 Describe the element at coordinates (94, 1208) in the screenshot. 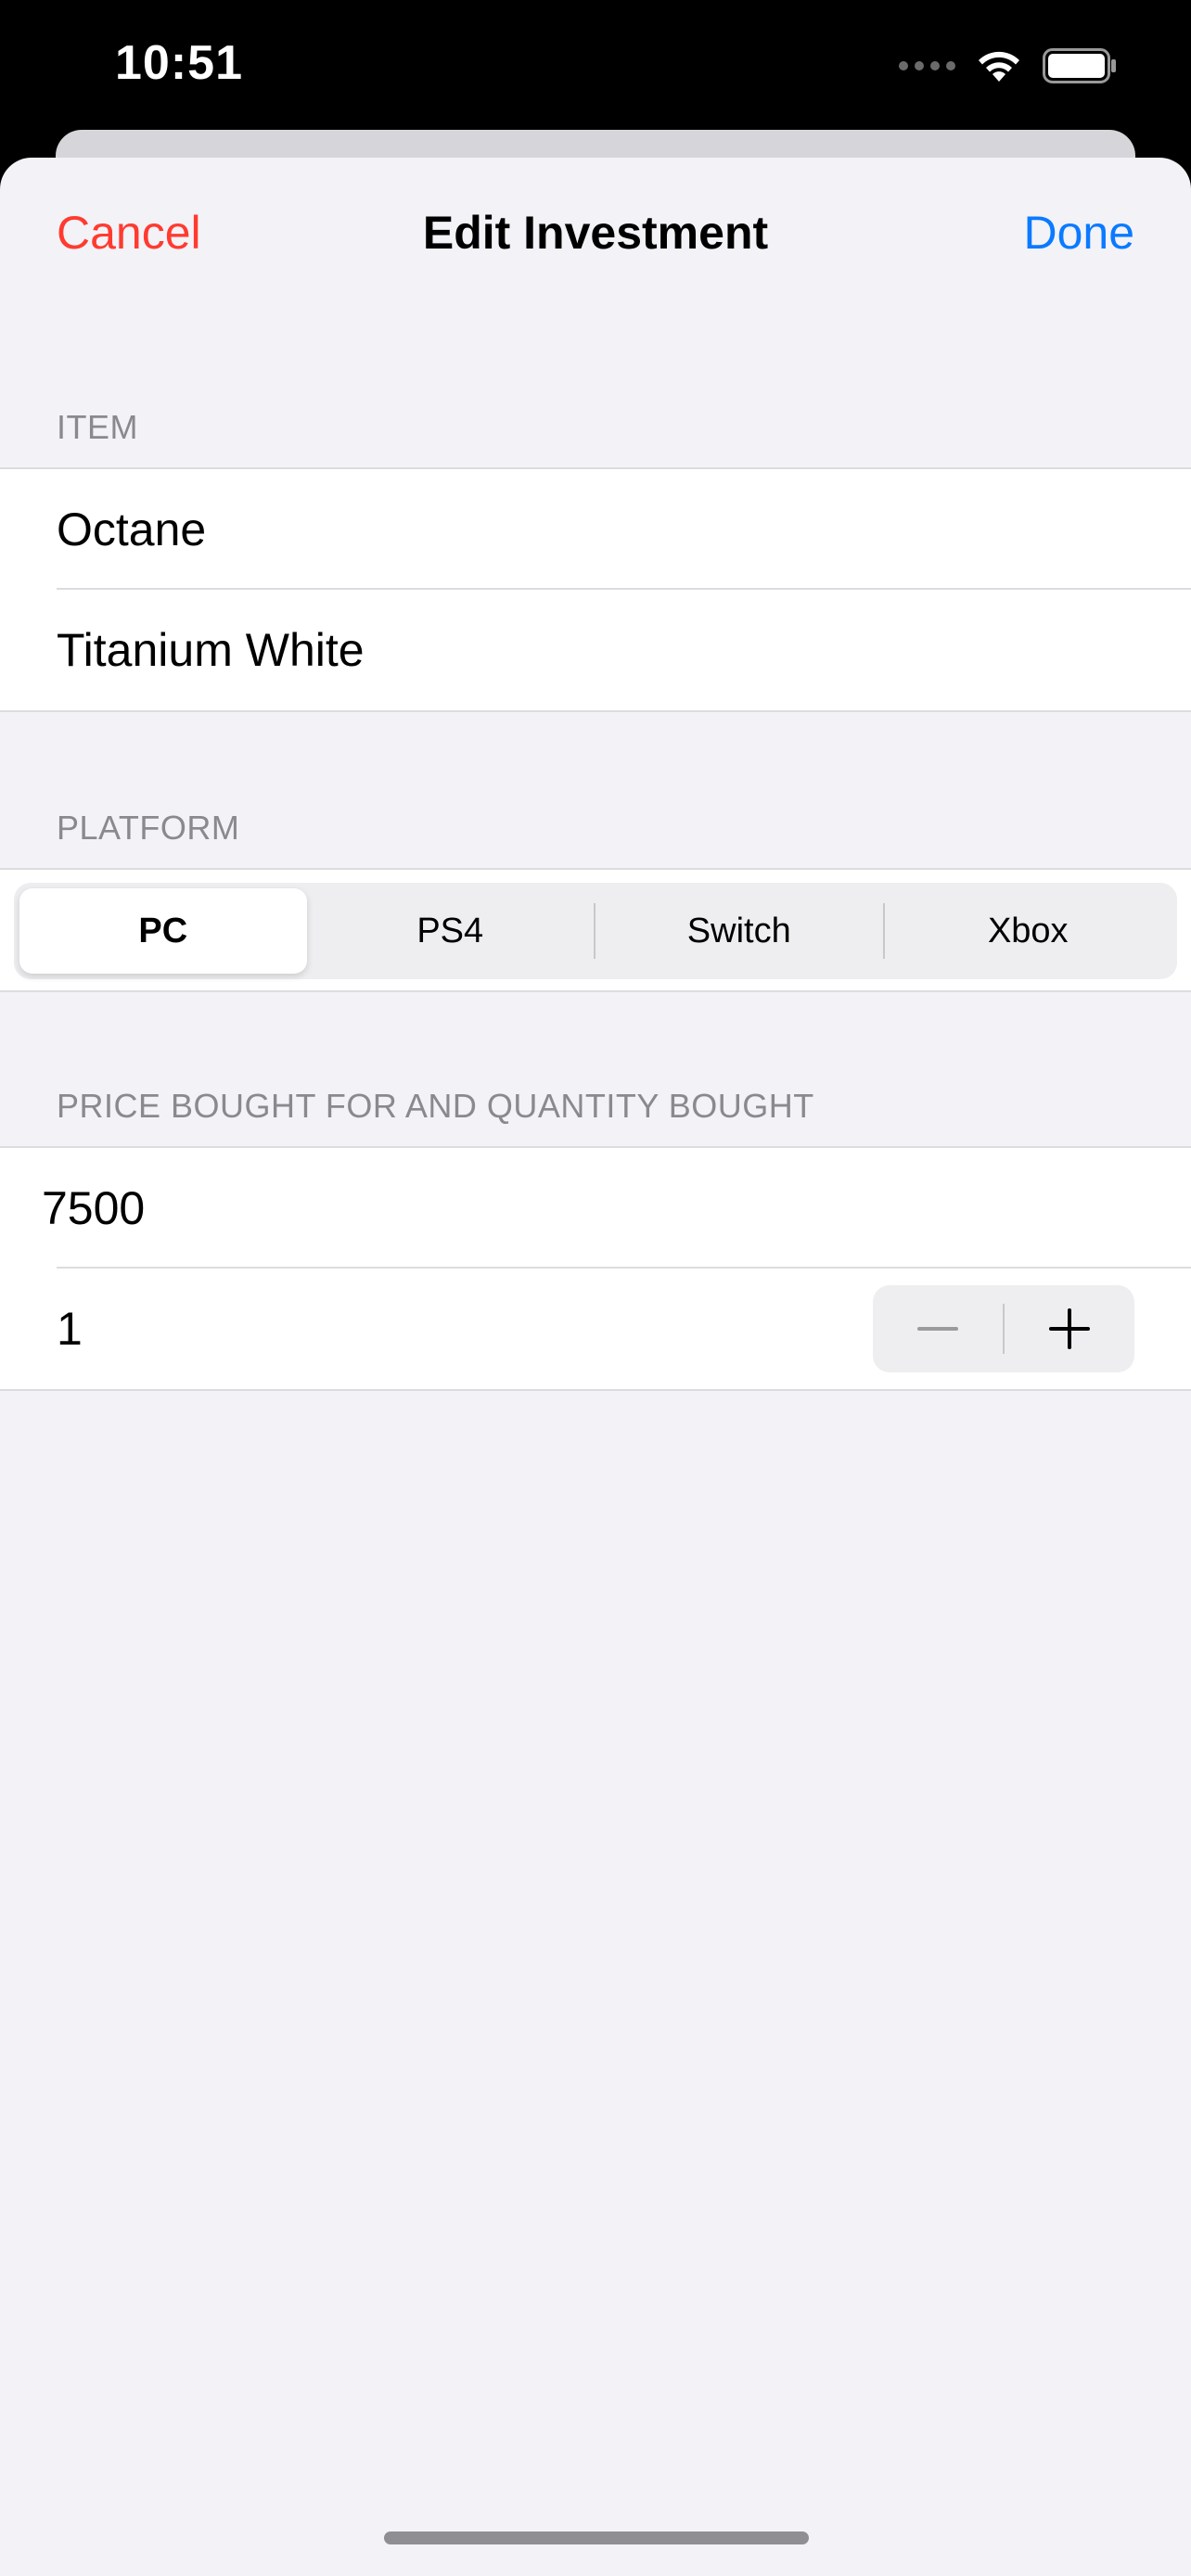

I see `price-value: 7500` at that location.